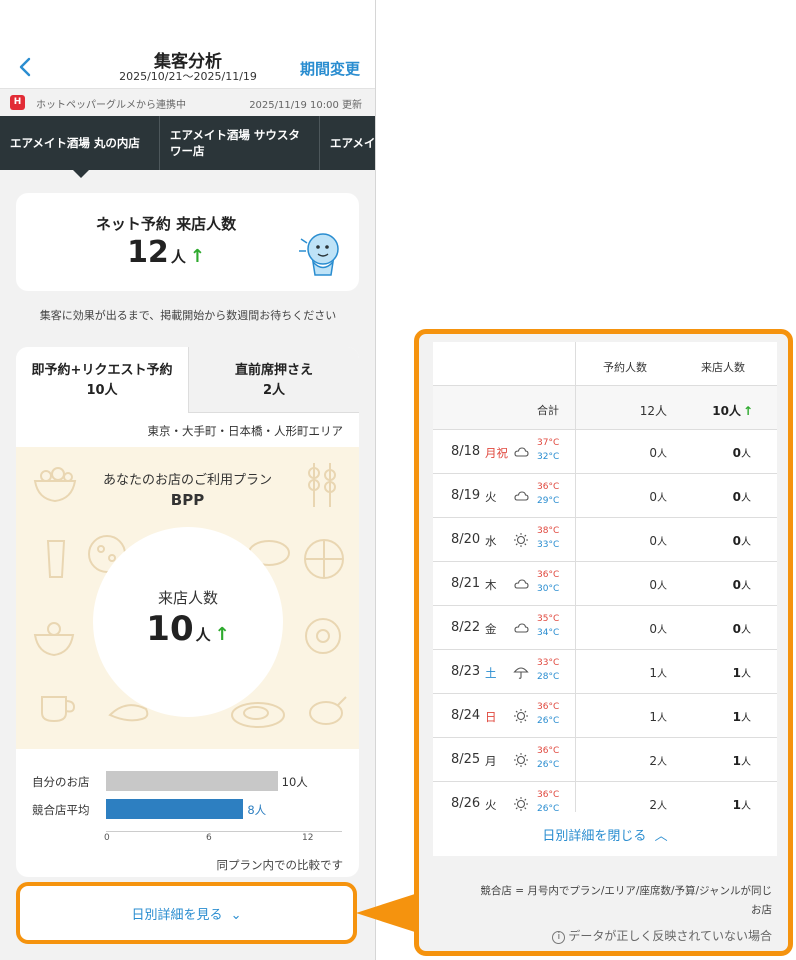 This screenshot has height=960, width=796. I want to click on chart-axis, so click(224, 831).